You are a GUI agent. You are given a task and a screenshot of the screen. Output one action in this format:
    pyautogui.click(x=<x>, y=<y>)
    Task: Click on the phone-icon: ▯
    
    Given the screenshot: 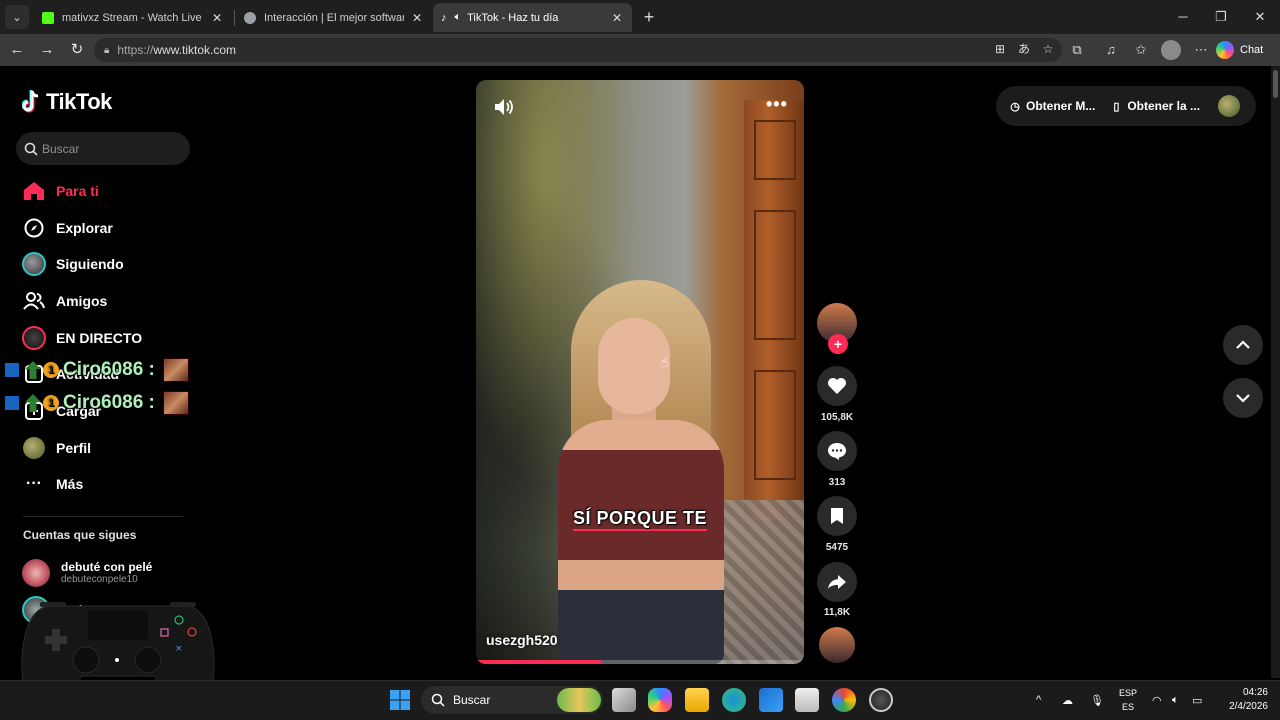 What is the action you would take?
    pyautogui.click(x=1116, y=106)
    